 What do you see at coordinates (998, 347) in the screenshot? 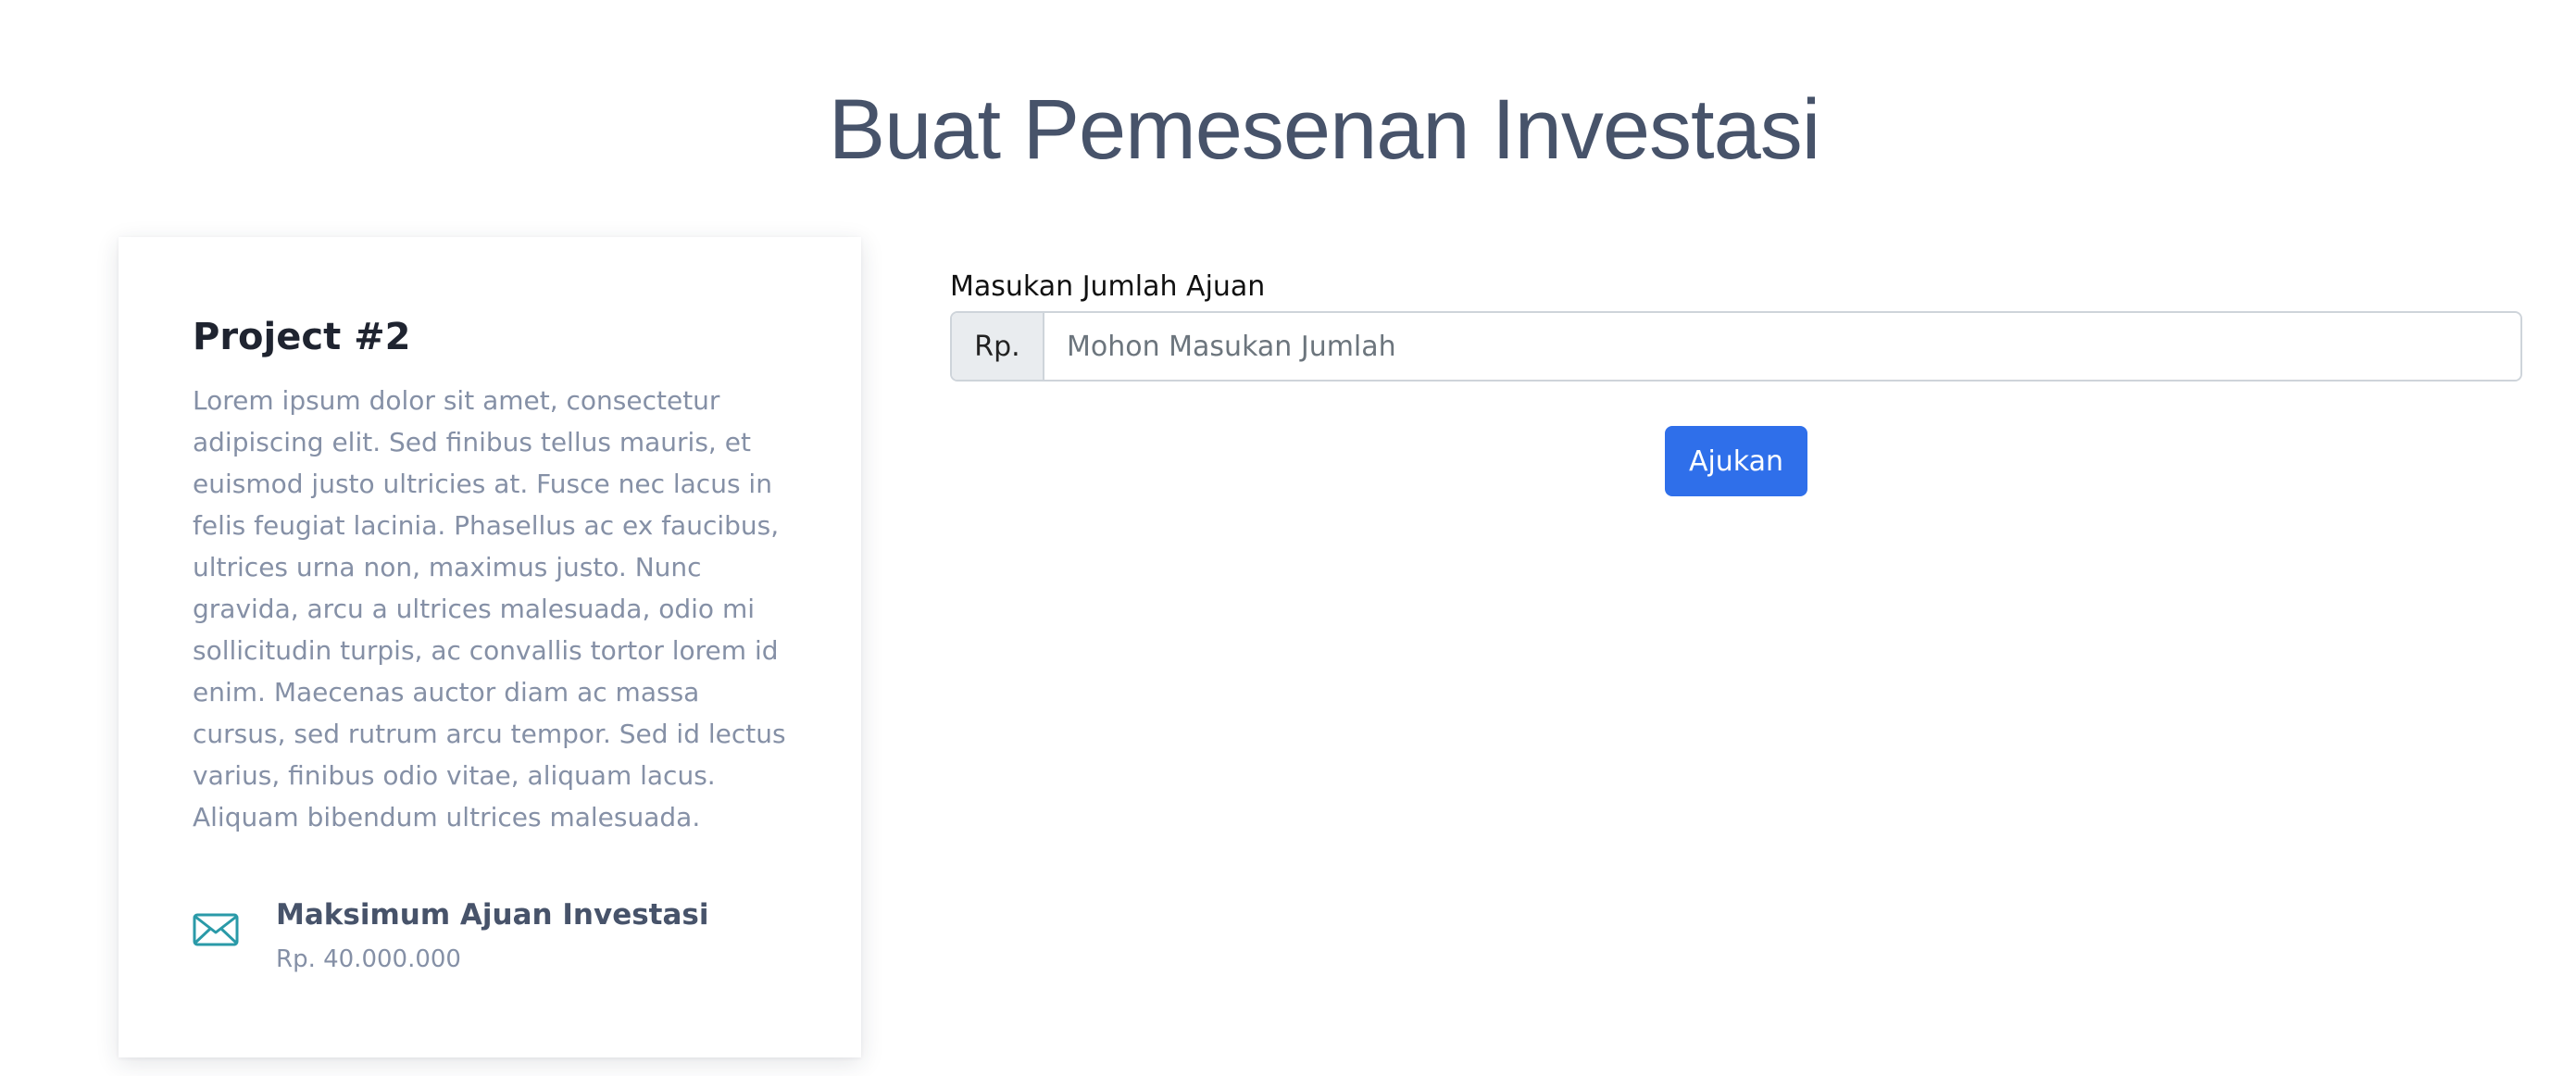
I see `currency-prefix: Rp.` at bounding box center [998, 347].